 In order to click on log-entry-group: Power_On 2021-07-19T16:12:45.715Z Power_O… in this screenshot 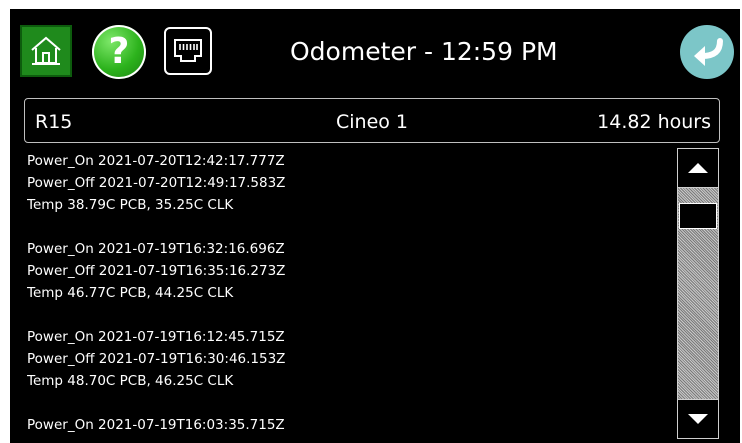, I will do `click(347, 359)`.